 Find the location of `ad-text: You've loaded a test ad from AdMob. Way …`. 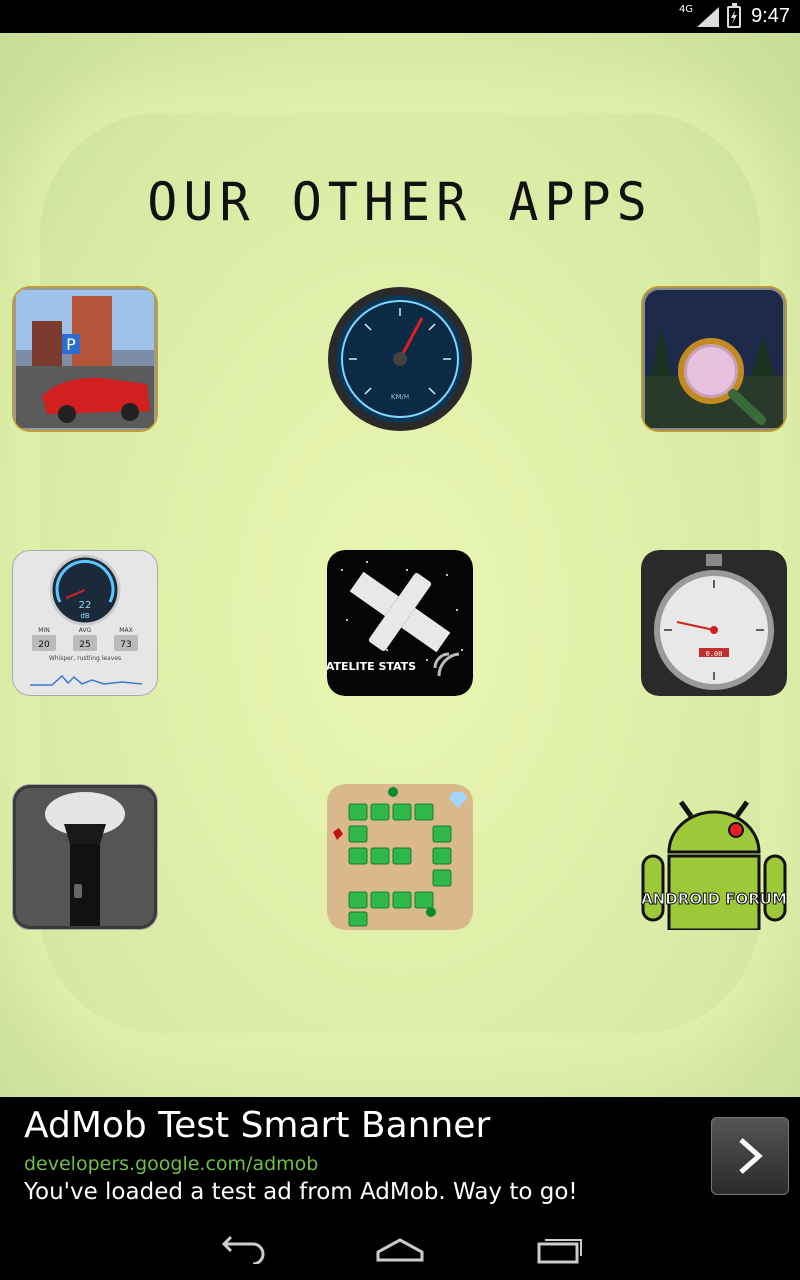

ad-text: You've loaded a test ad from AdMob. Way … is located at coordinates (301, 1192).